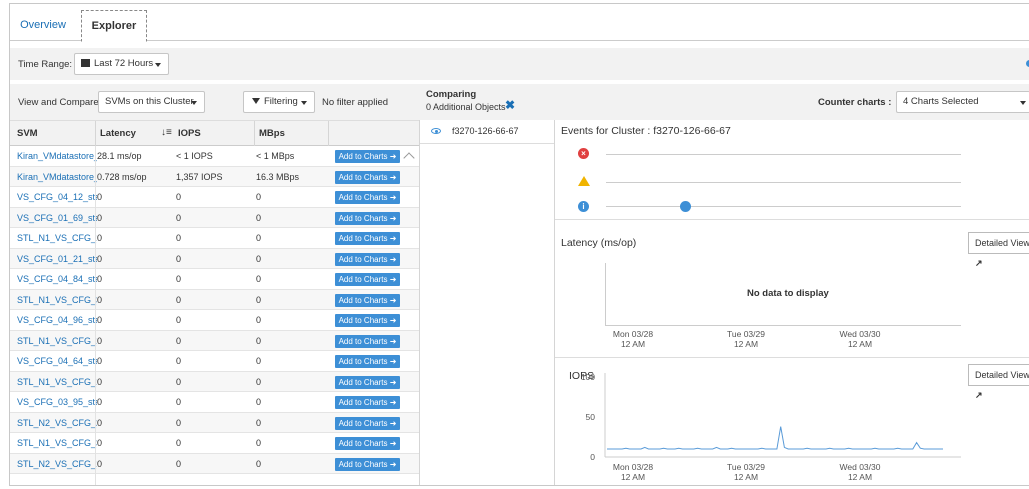  What do you see at coordinates (166, 133) in the screenshot?
I see `sort-desc-icon: ↓≡` at bounding box center [166, 133].